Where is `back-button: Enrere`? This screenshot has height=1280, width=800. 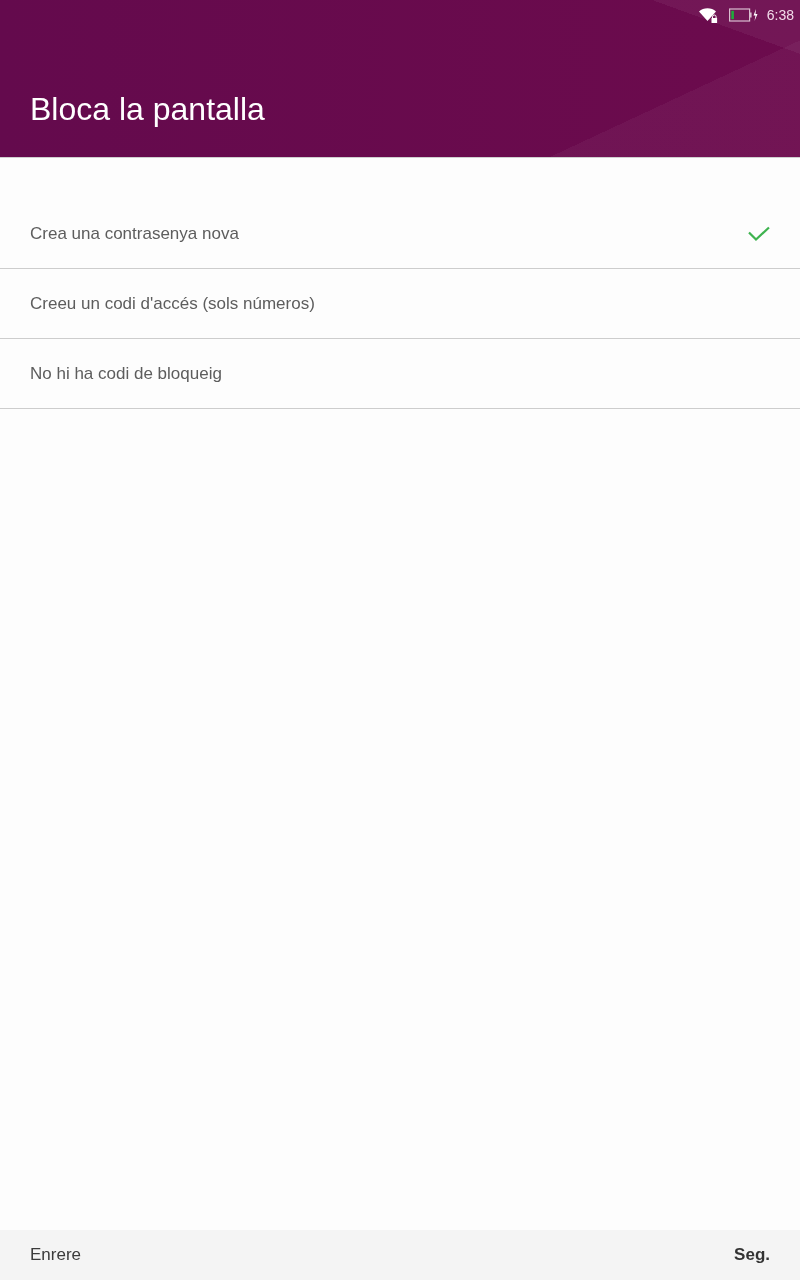
back-button: Enrere is located at coordinates (56, 1255).